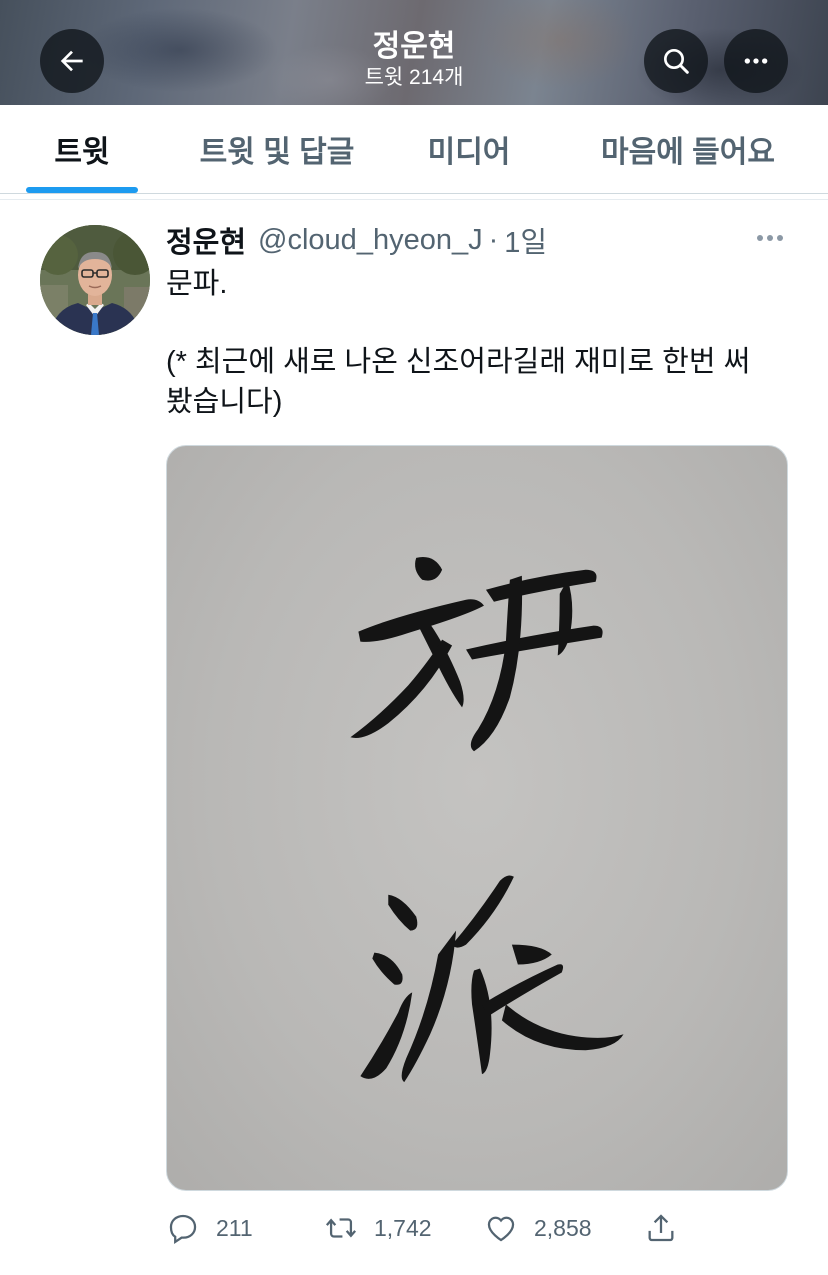 The height and width of the screenshot is (1275, 828). Describe the element at coordinates (183, 1229) in the screenshot. I see `reply-icon` at that location.